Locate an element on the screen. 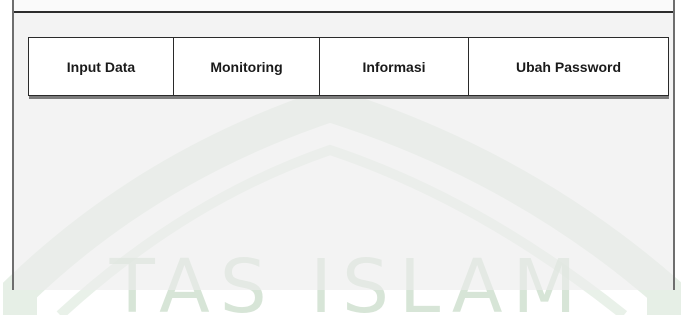  menu-item-informasi: Informasi is located at coordinates (394, 66).